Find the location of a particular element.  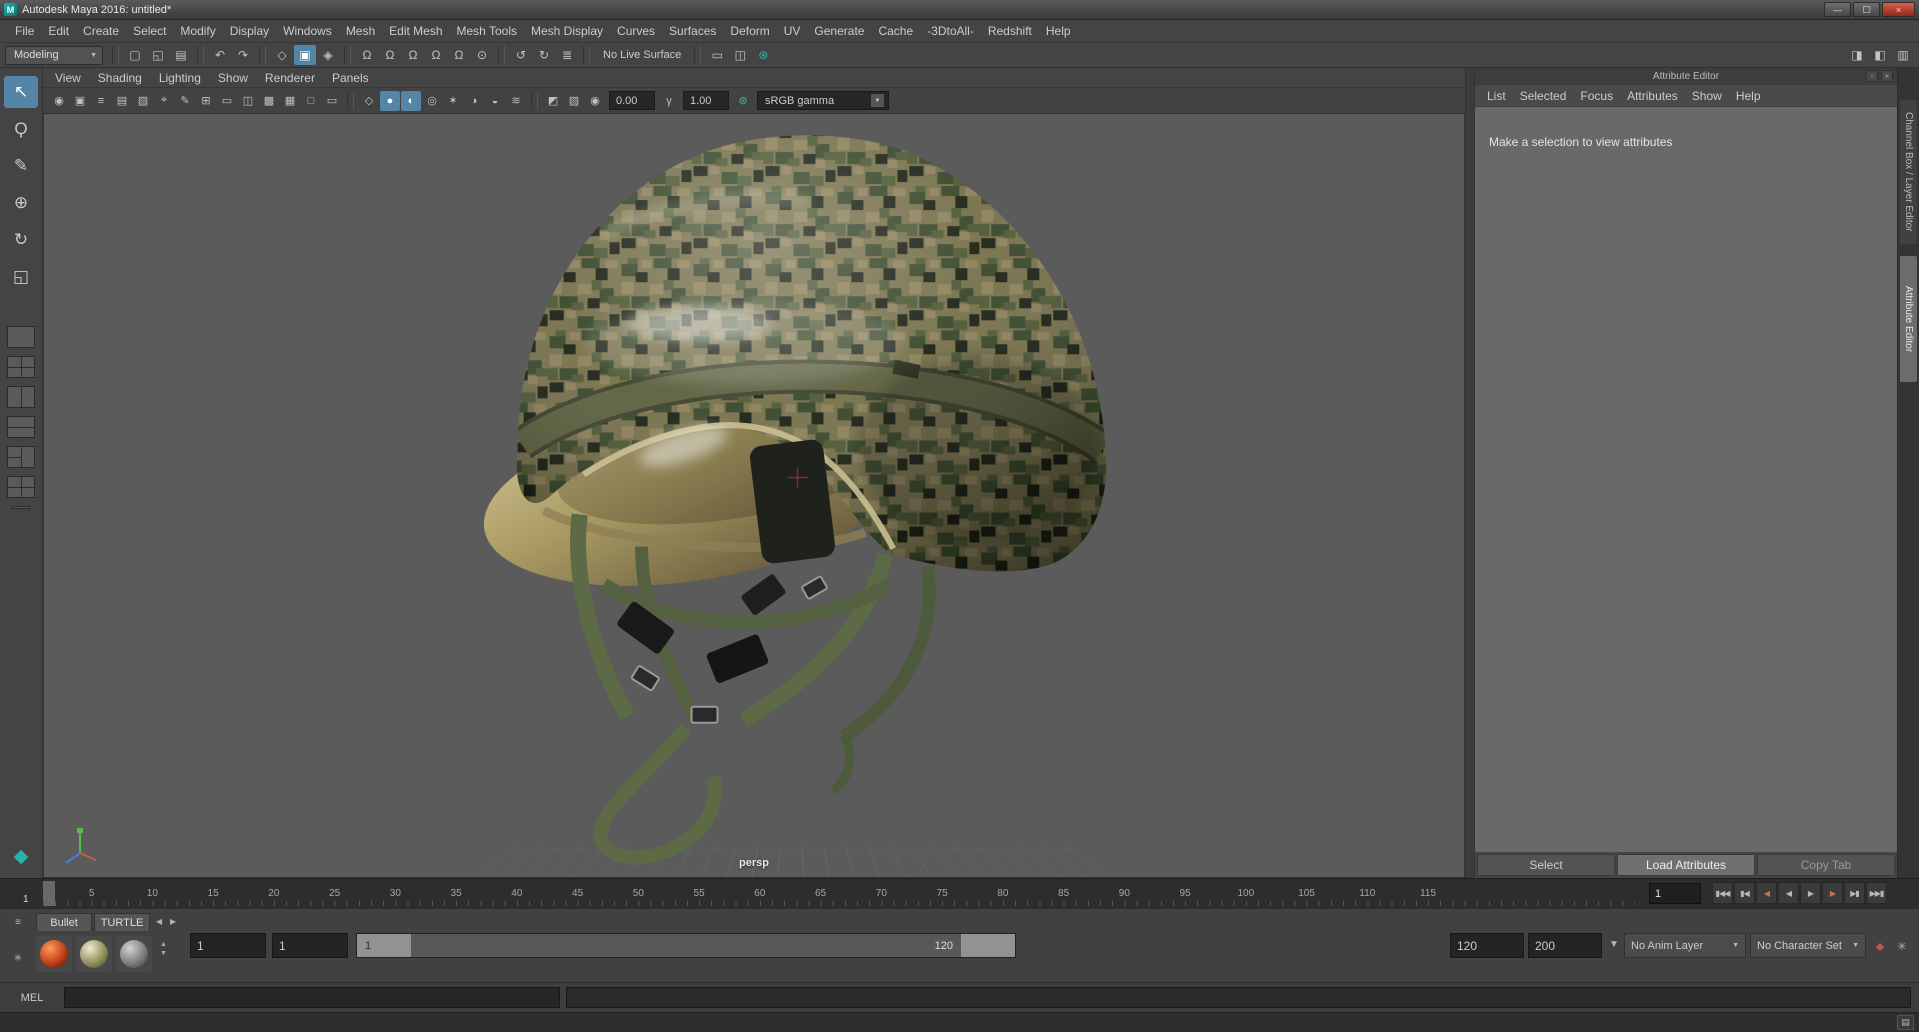

animation-end-field is located at coordinates (1565, 945).